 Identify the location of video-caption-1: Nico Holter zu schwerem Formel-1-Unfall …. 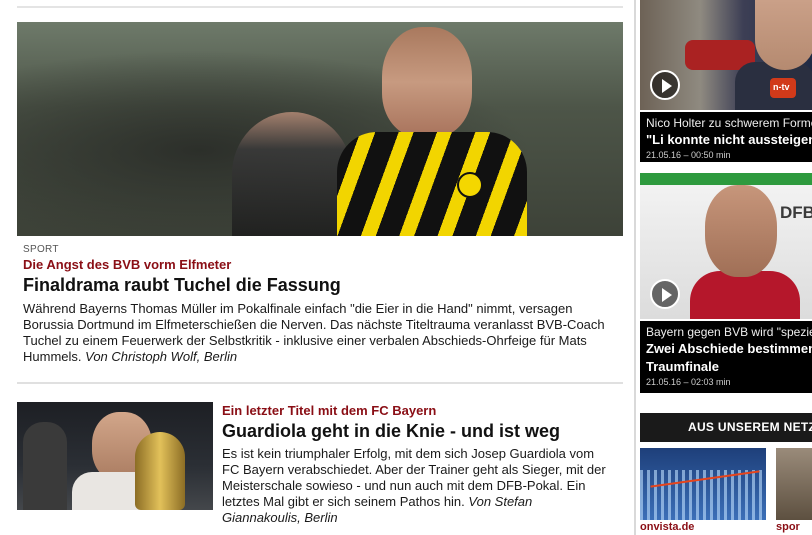
(726, 137).